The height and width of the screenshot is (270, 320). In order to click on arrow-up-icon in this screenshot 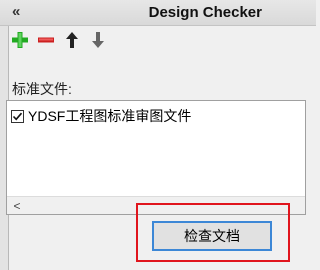, I will do `click(72, 40)`.